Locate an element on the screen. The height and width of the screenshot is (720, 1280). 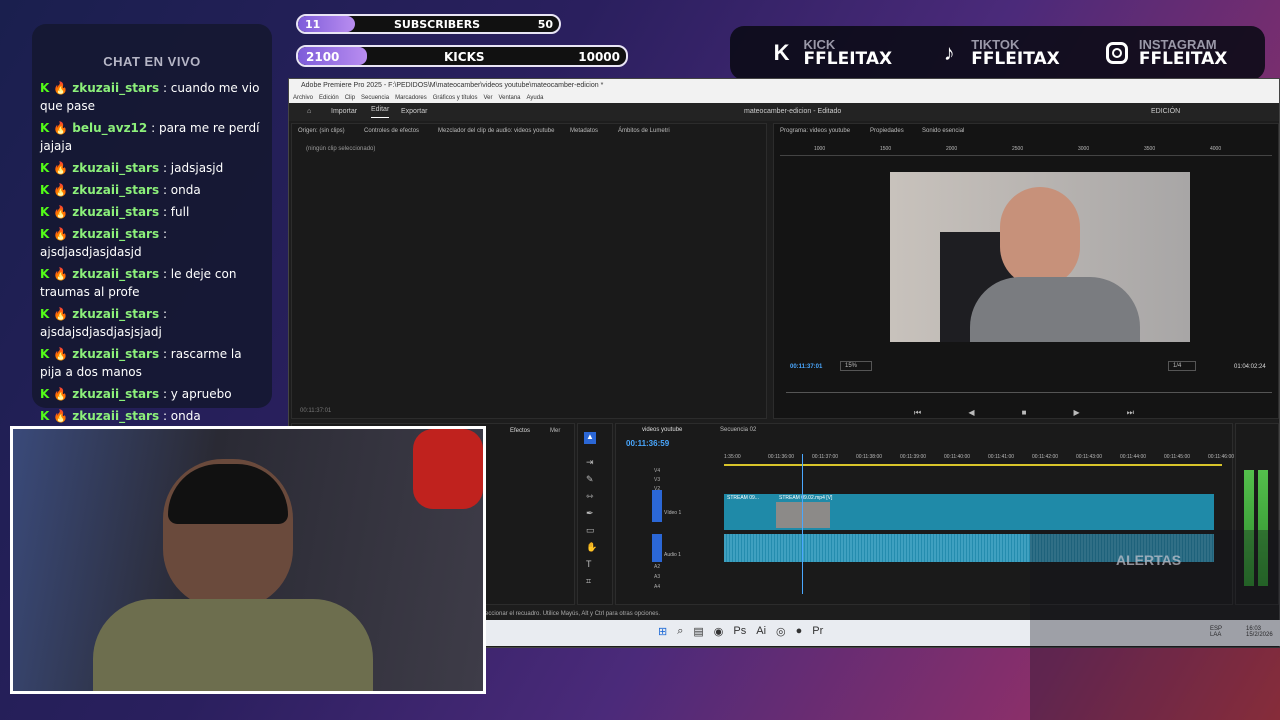
program-tab-1: Propiedades is located at coordinates (887, 131).